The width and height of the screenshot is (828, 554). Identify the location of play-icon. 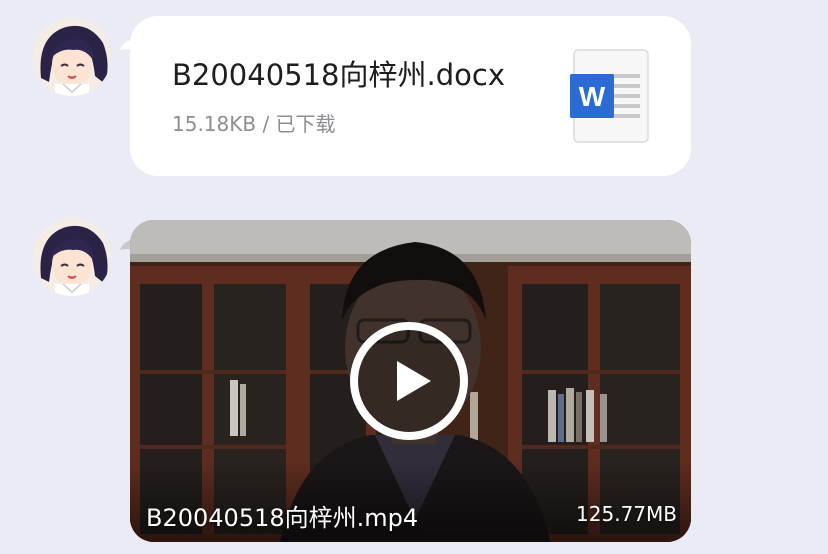
(409, 381).